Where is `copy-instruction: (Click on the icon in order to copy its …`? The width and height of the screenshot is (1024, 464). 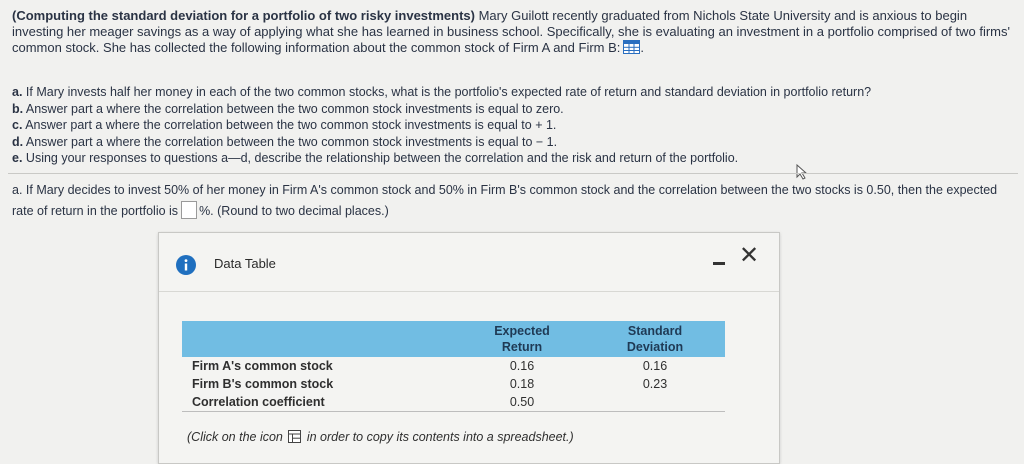 copy-instruction: (Click on the icon in order to copy its … is located at coordinates (380, 437).